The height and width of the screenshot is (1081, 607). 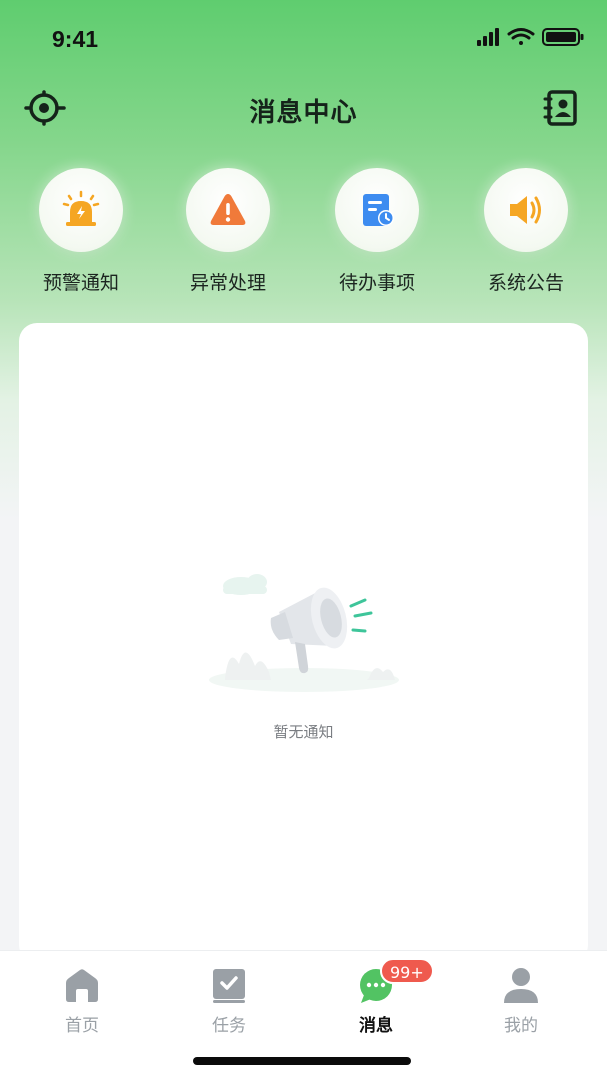 What do you see at coordinates (303, 230) in the screenshot?
I see `quick-actions: 预警通知 异常处理 待办事项 系统公告` at bounding box center [303, 230].